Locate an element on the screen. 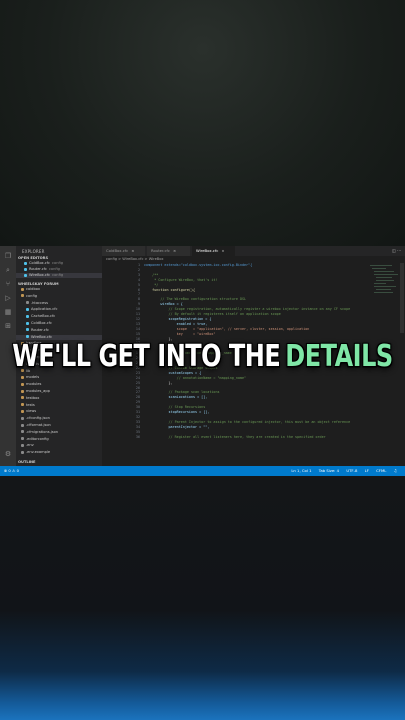  line-number: 2 is located at coordinates (138, 269).